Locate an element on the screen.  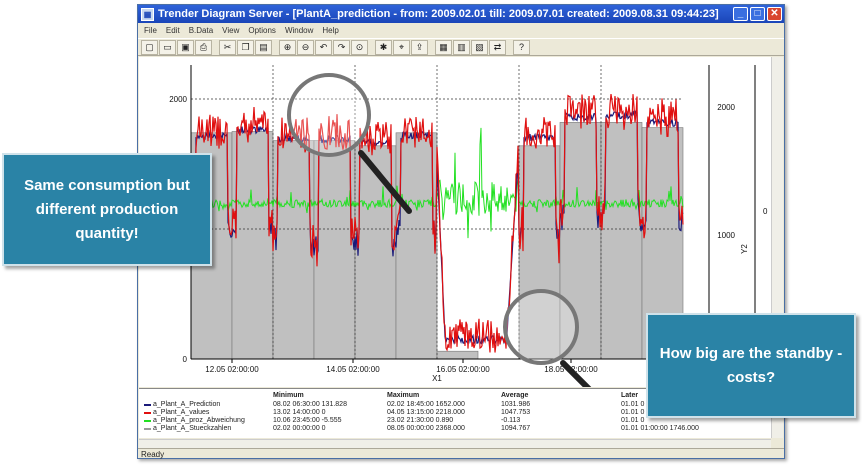
table-icon: ▥ is located at coordinates (461, 47).